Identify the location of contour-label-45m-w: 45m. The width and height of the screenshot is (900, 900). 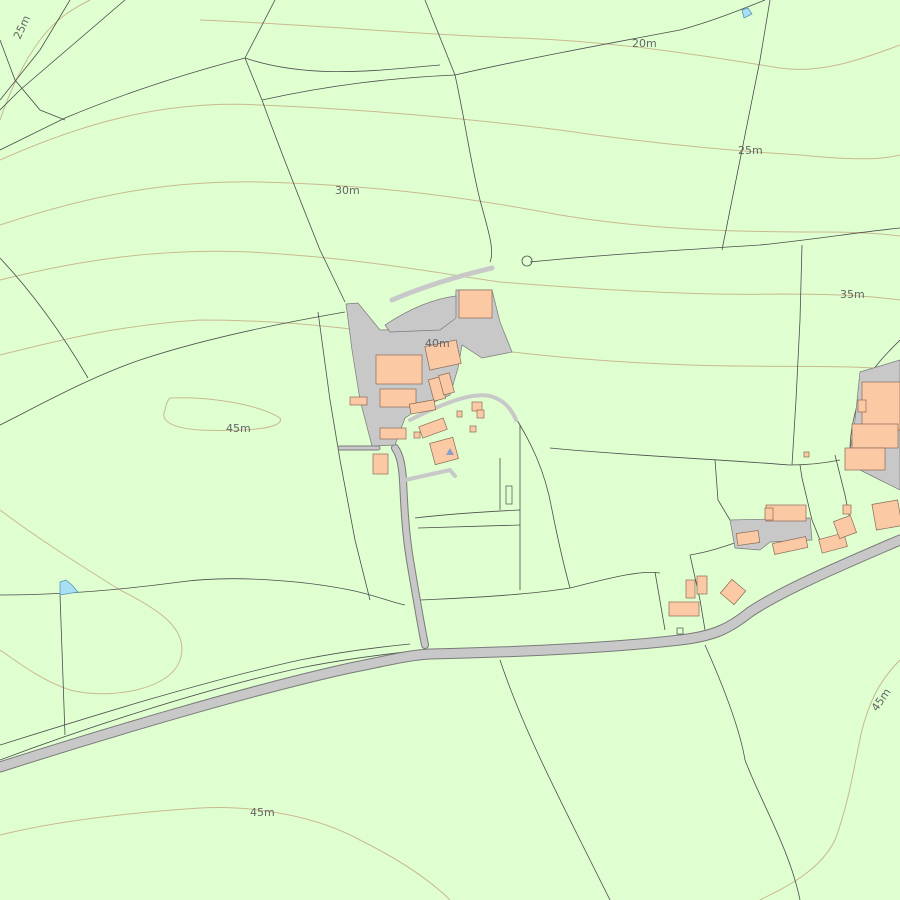
(238, 428).